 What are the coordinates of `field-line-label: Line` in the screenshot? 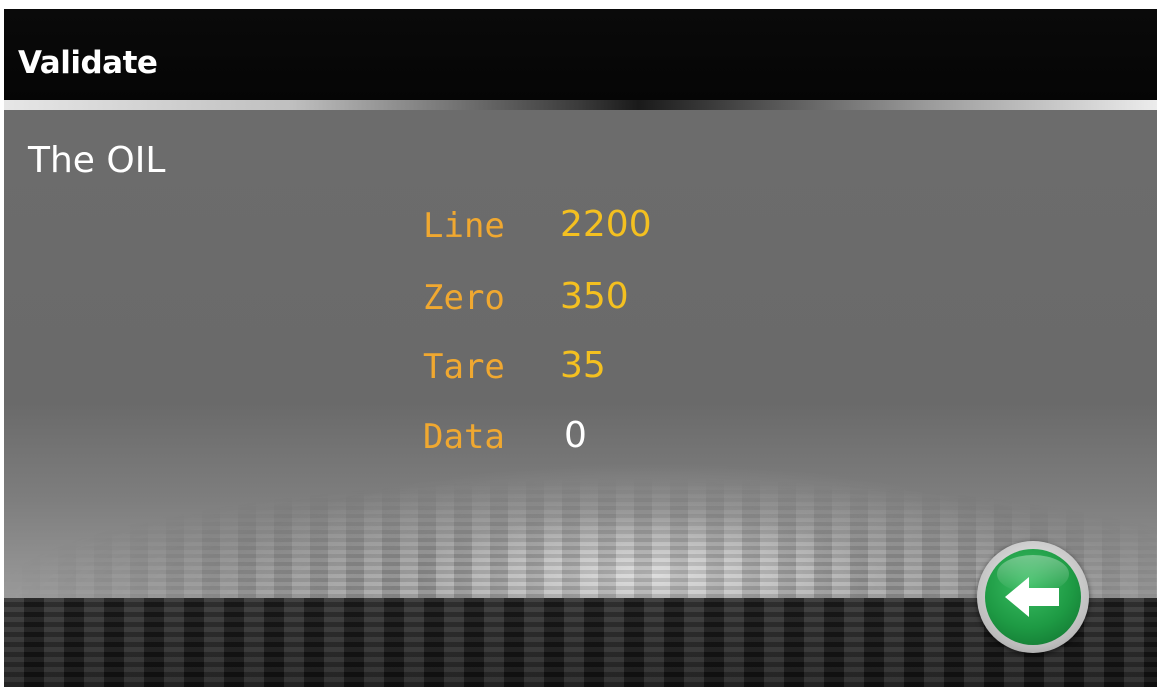 It's located at (464, 226).